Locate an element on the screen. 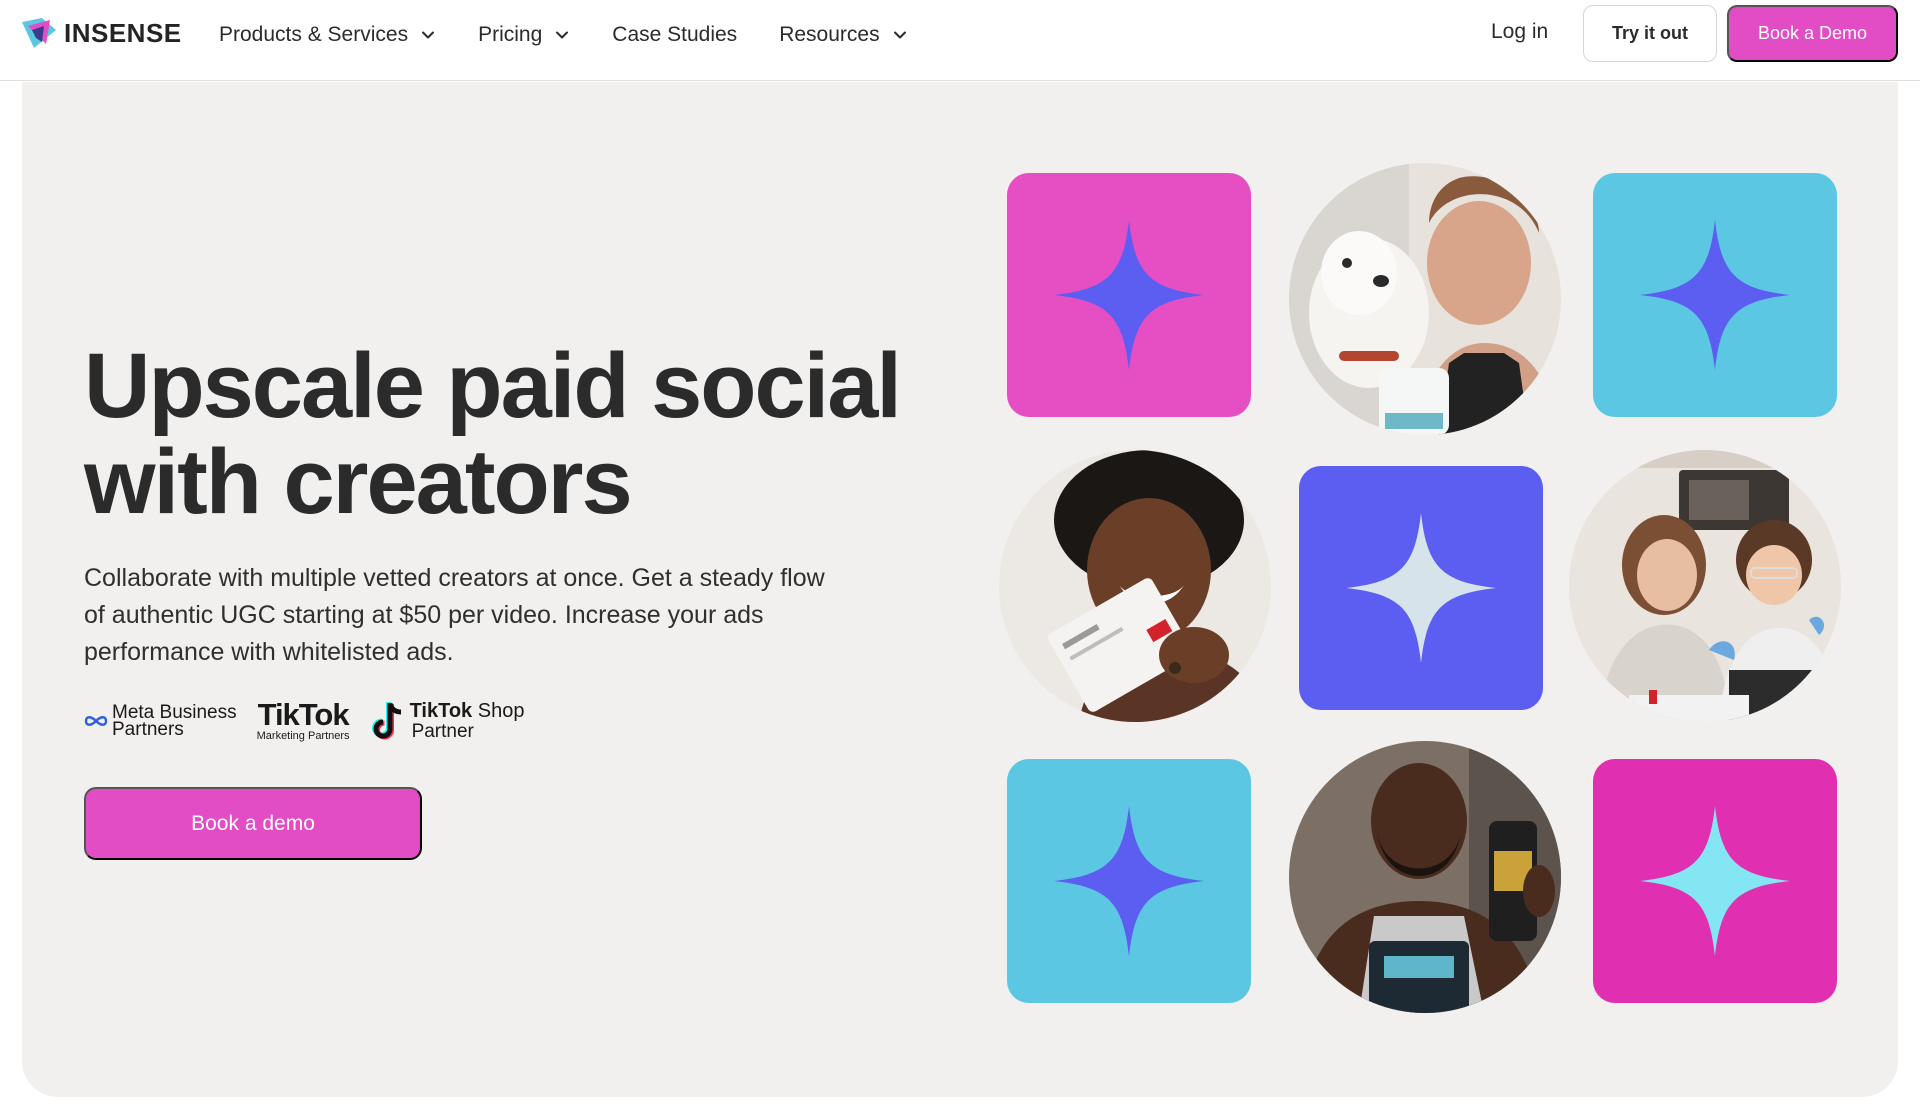 The width and height of the screenshot is (1920, 1117). nav-case-studies: Case Studies is located at coordinates (674, 35).